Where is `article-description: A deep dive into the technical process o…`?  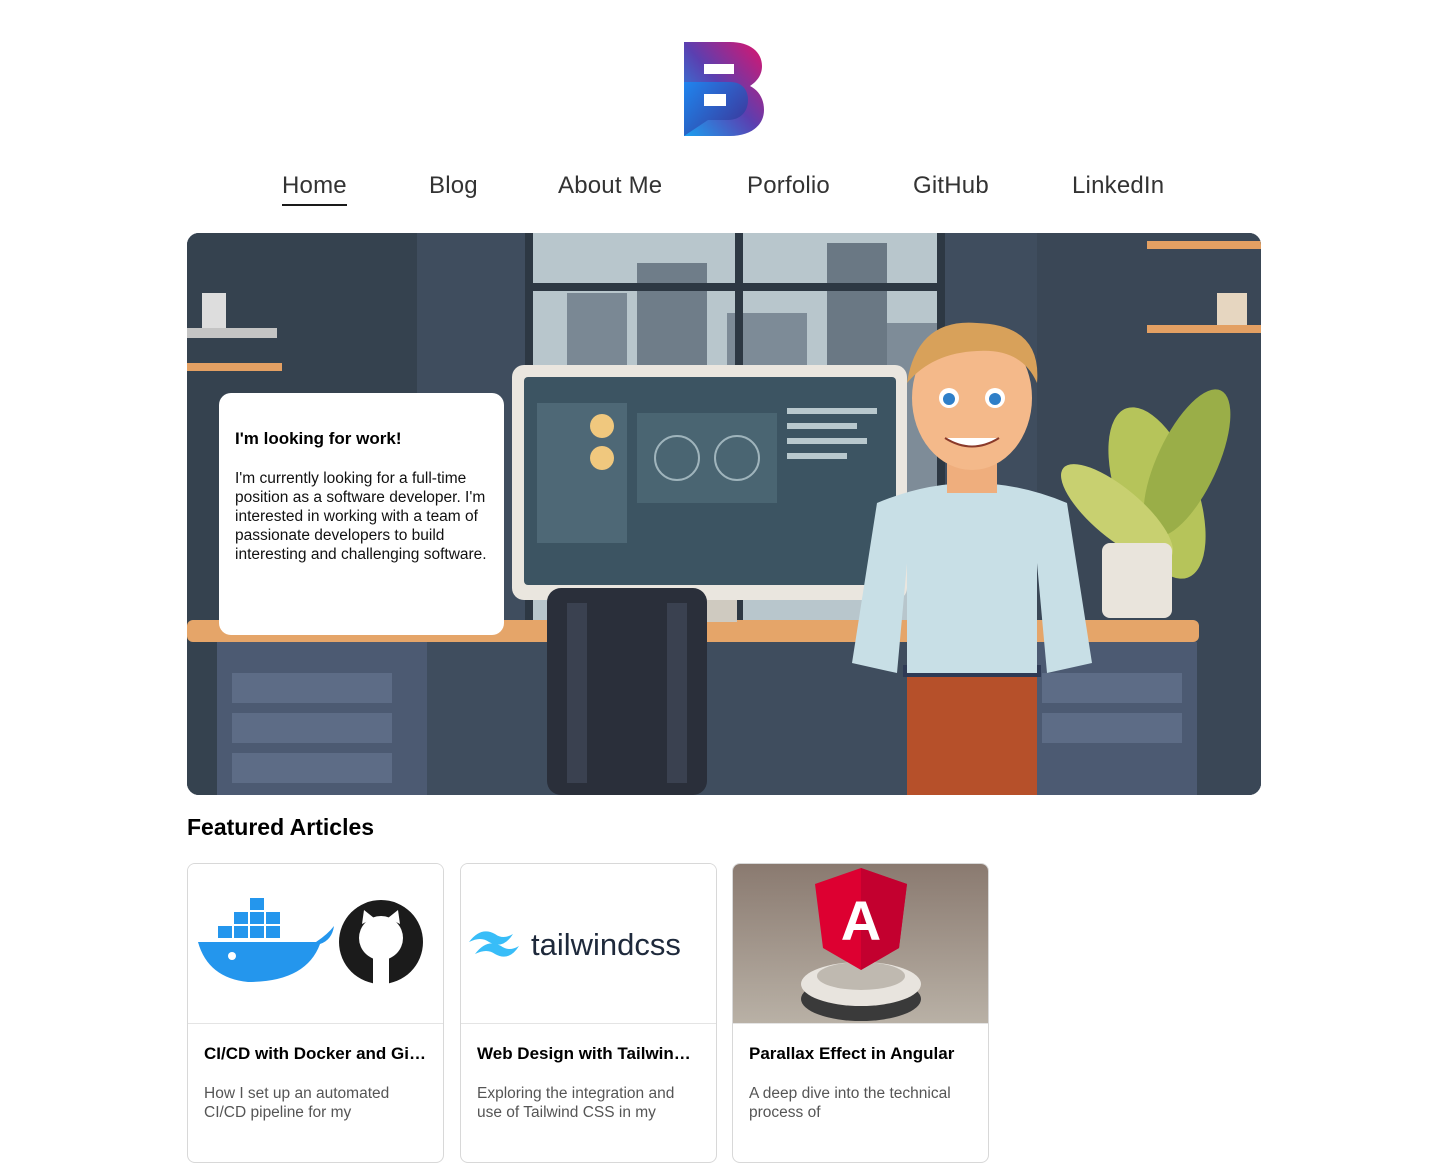
article-description: A deep dive into the technical process o… is located at coordinates (850, 1103).